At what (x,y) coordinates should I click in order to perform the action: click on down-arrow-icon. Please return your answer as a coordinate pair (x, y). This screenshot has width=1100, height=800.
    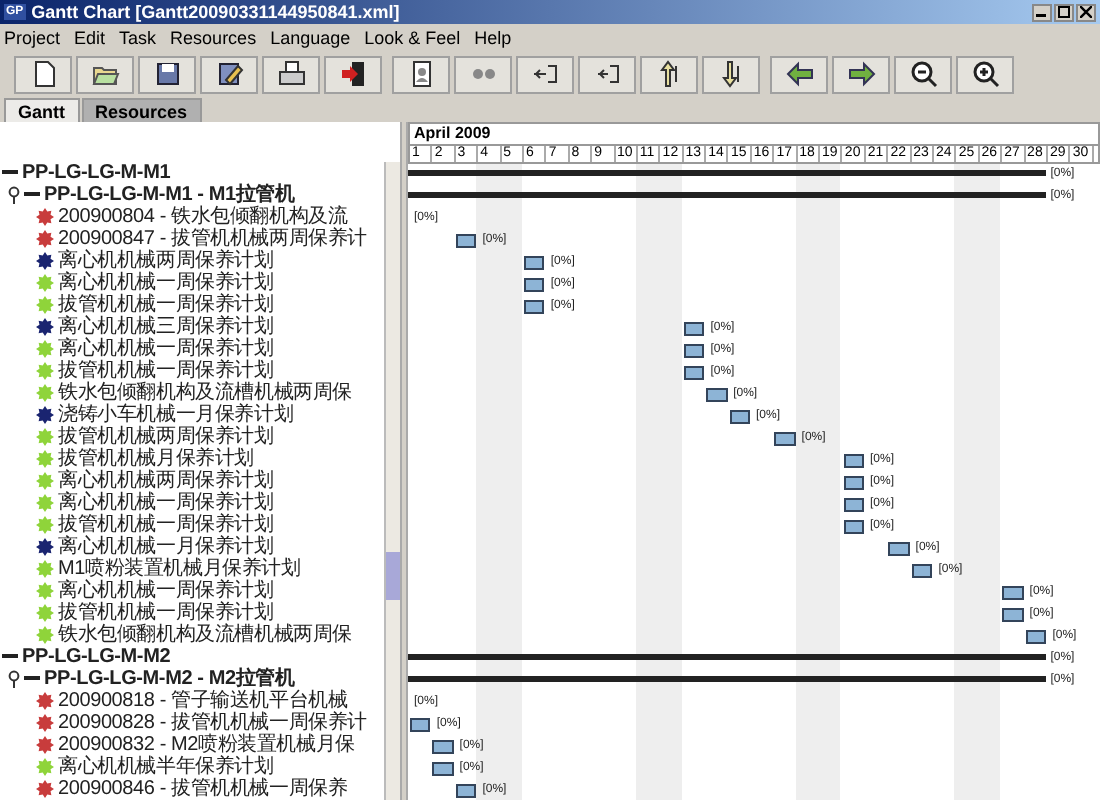
    Looking at the image, I should click on (731, 74).